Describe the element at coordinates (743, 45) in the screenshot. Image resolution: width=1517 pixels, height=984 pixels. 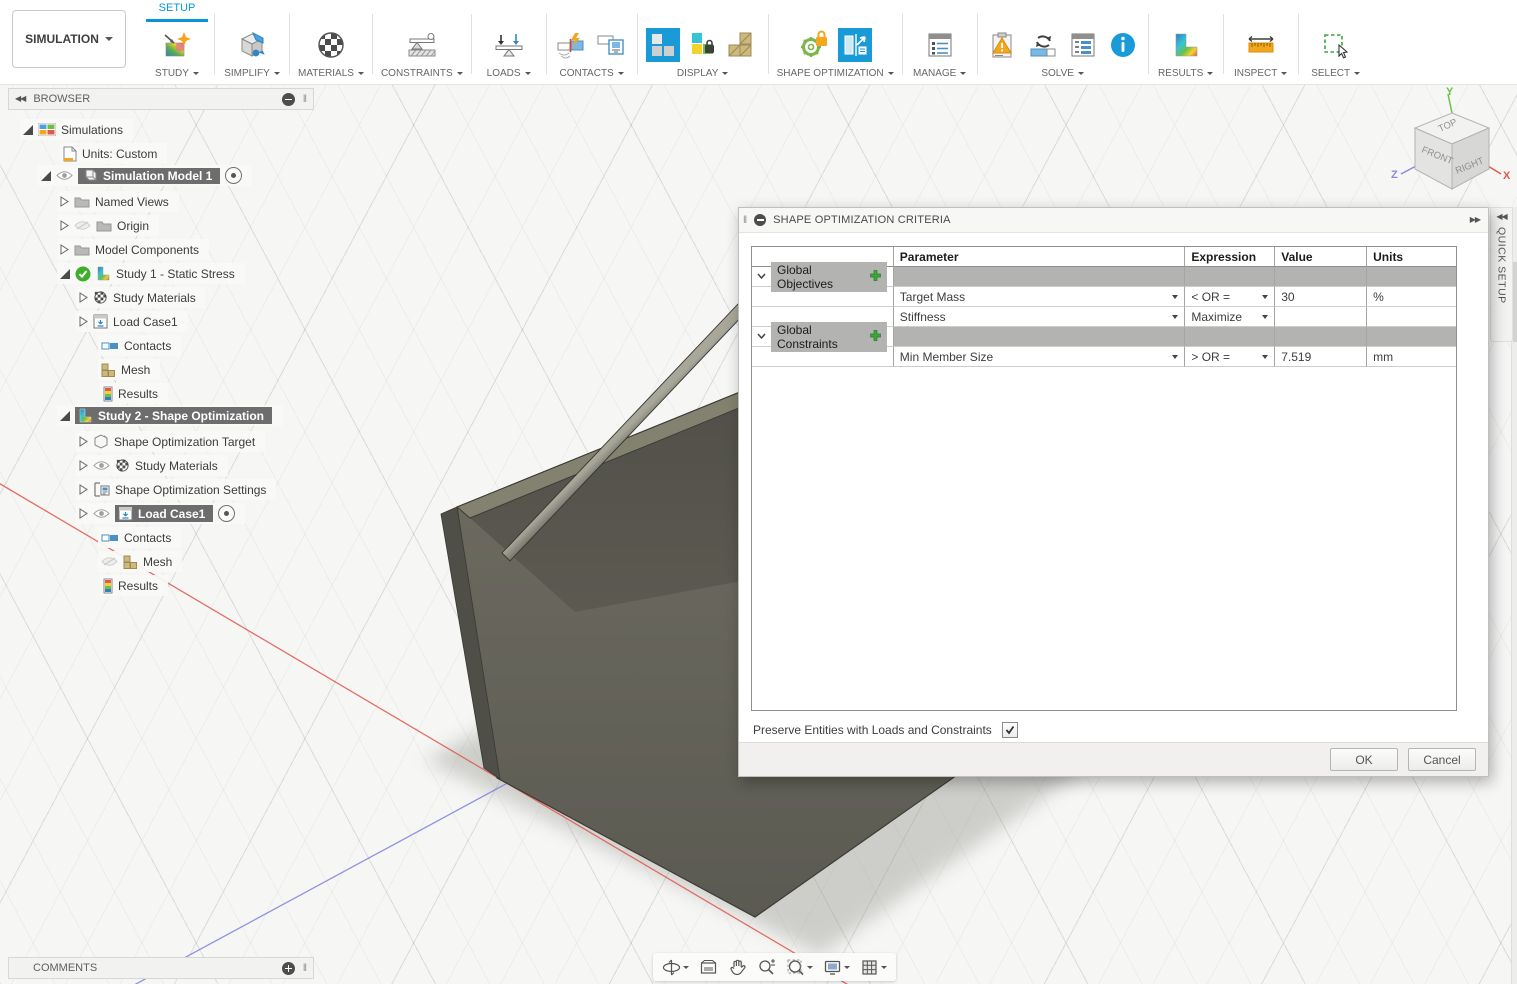
I see `mesh-display-icon` at that location.